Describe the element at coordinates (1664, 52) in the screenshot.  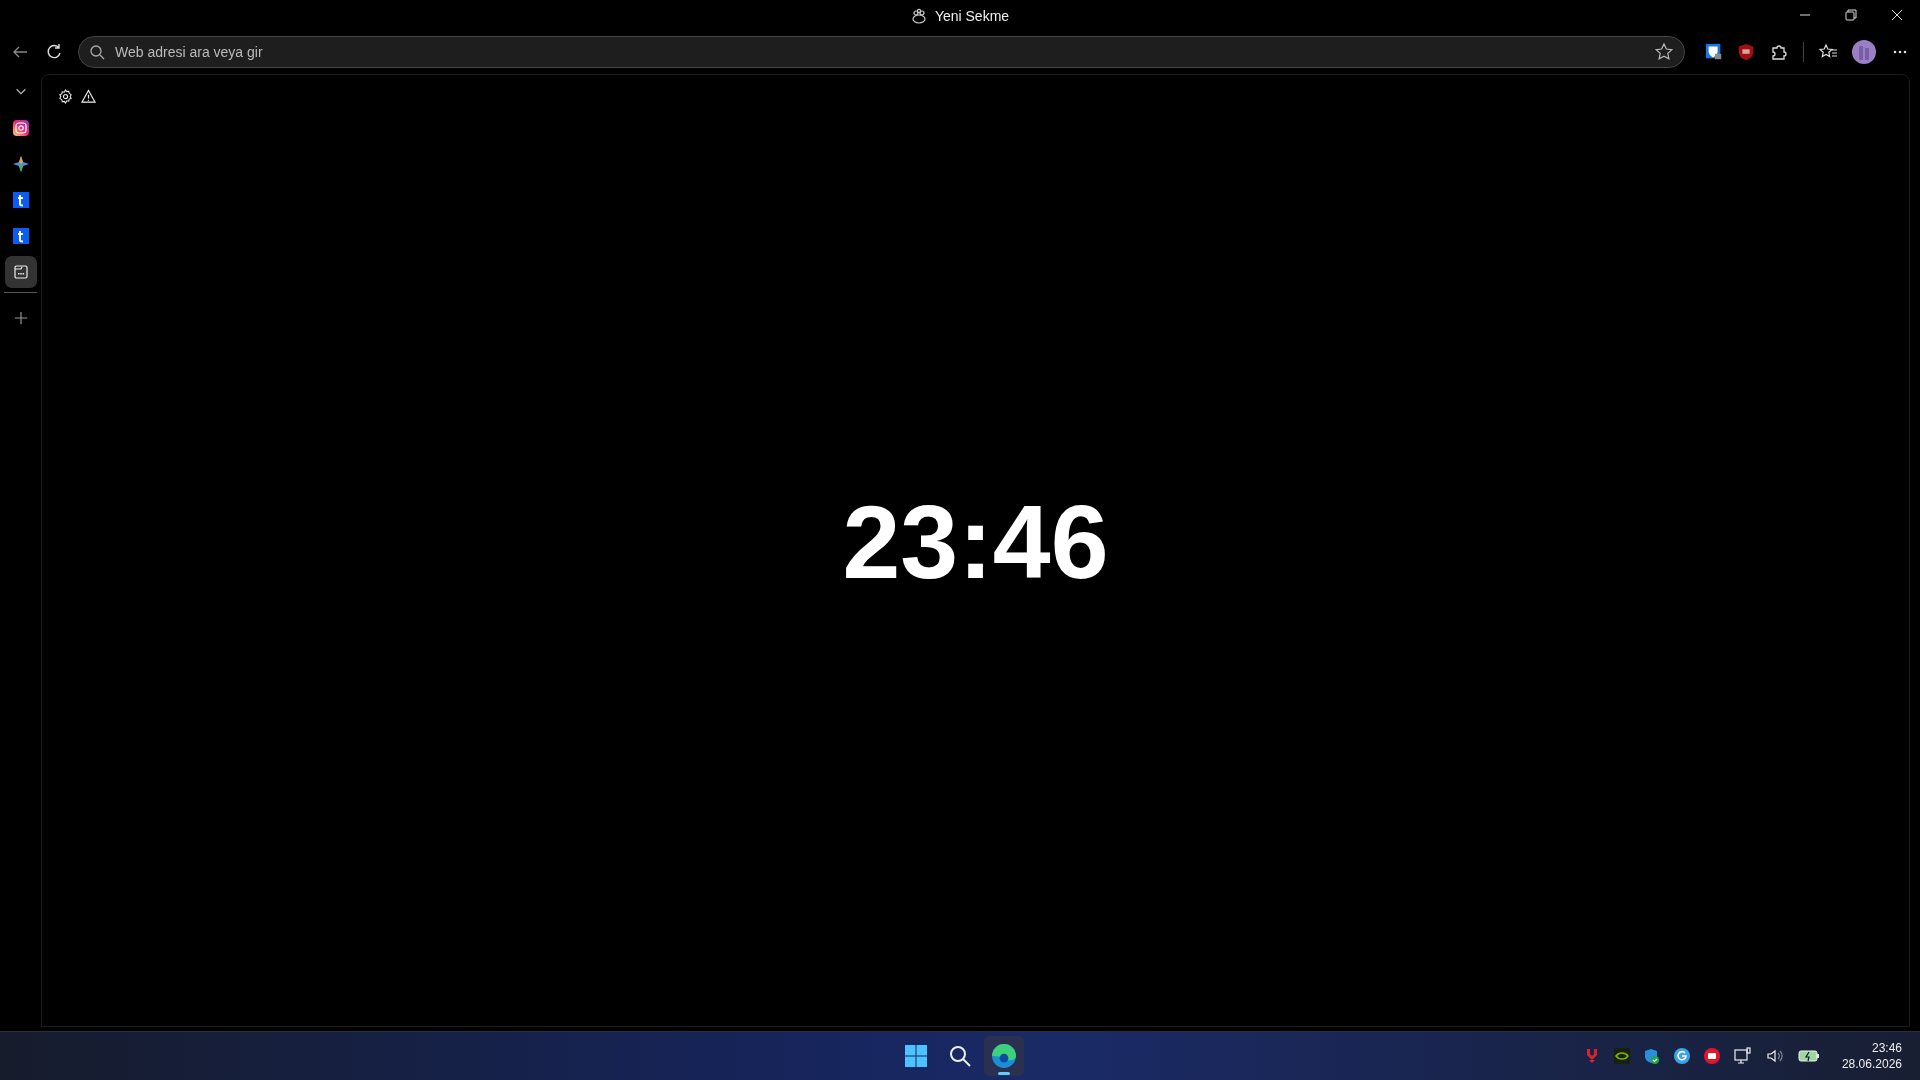
I see `favorite-star-icon` at that location.